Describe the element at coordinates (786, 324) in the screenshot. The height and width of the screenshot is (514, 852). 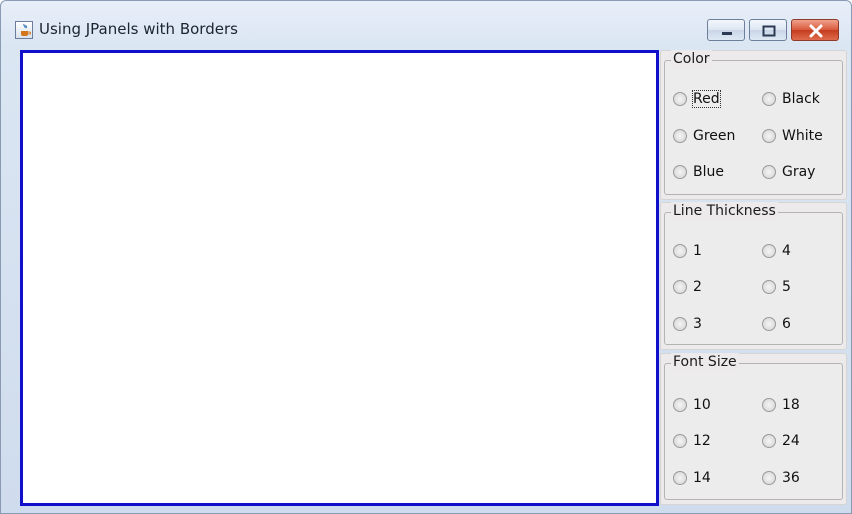
I see `radio-label: 6` at that location.